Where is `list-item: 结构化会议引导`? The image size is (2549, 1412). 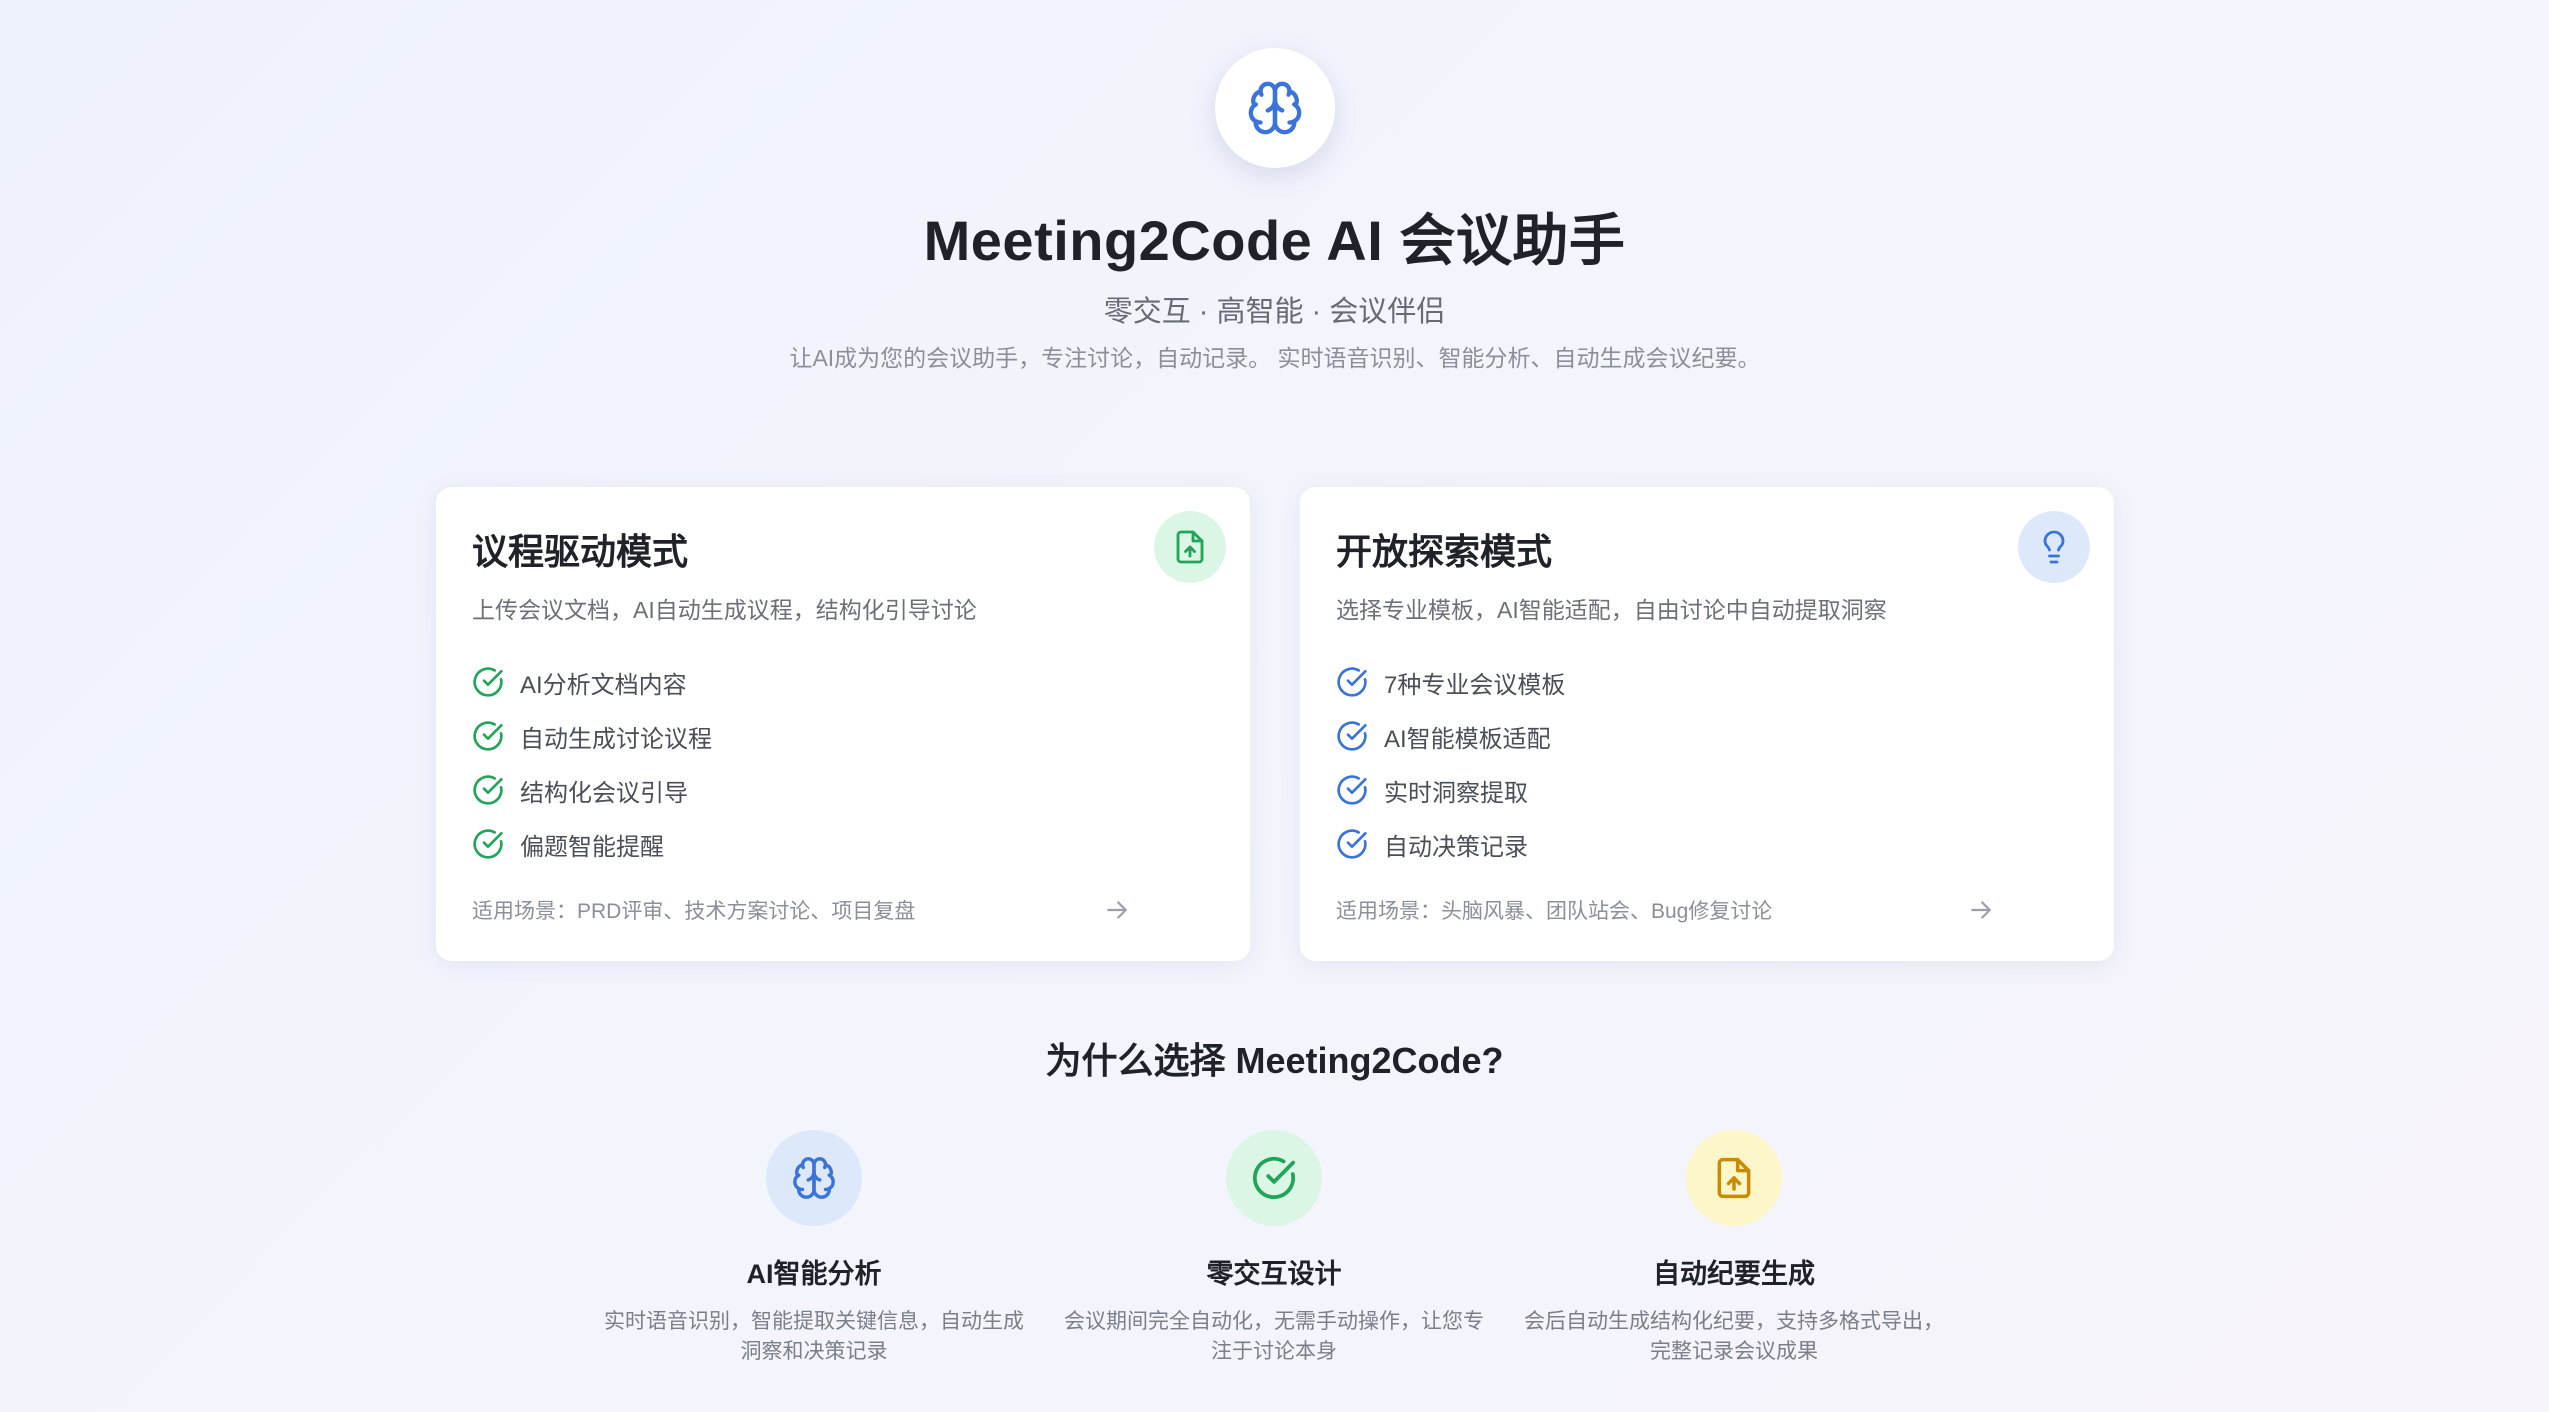
list-item: 结构化会议引导 is located at coordinates (592, 790).